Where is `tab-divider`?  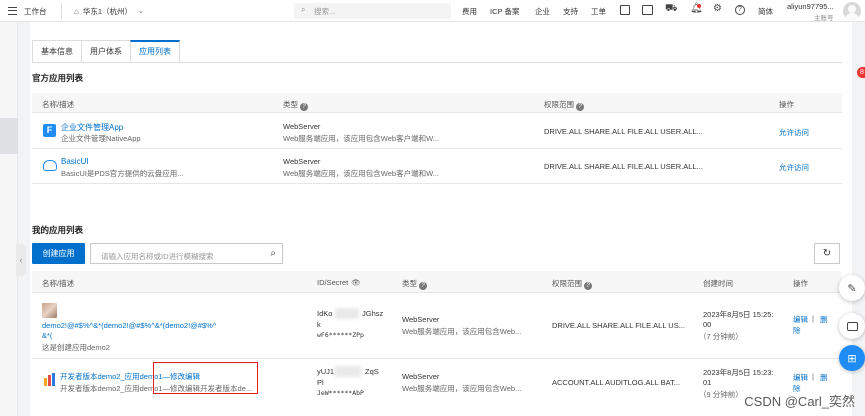 tab-divider is located at coordinates (437, 62).